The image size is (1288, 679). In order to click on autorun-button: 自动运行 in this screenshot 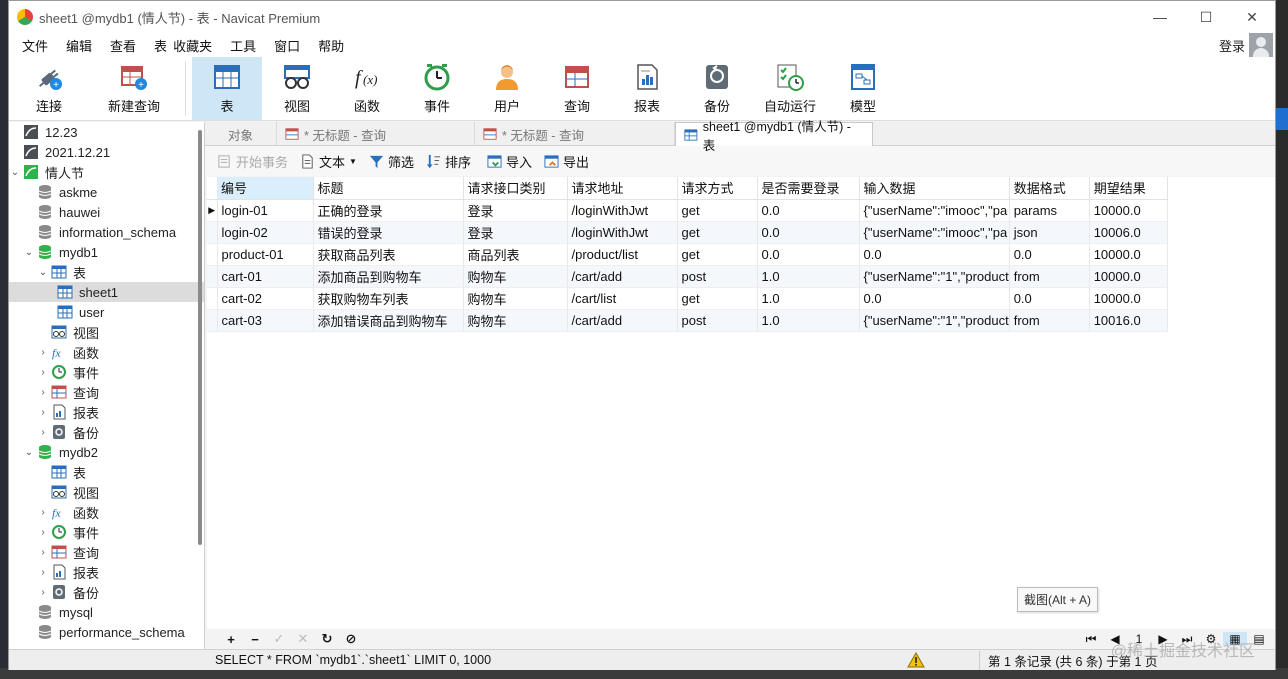, I will do `click(790, 88)`.